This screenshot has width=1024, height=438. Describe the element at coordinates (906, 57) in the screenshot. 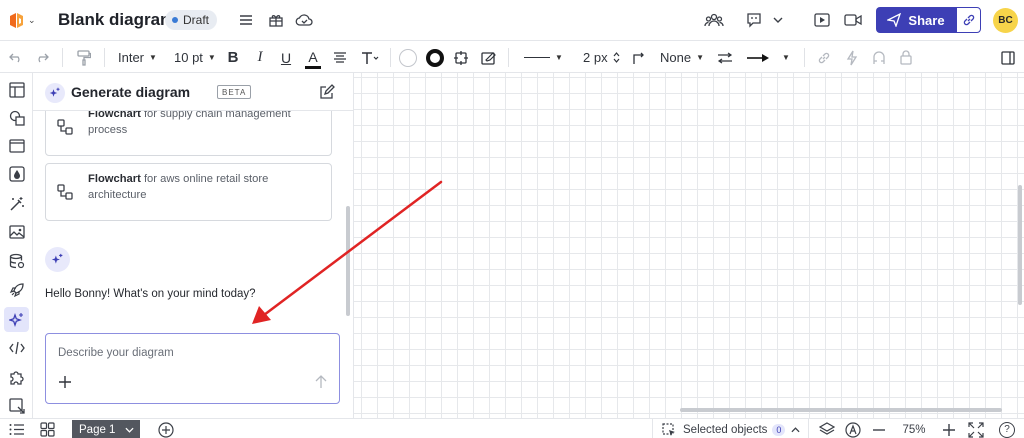

I see `lock-icon` at that location.